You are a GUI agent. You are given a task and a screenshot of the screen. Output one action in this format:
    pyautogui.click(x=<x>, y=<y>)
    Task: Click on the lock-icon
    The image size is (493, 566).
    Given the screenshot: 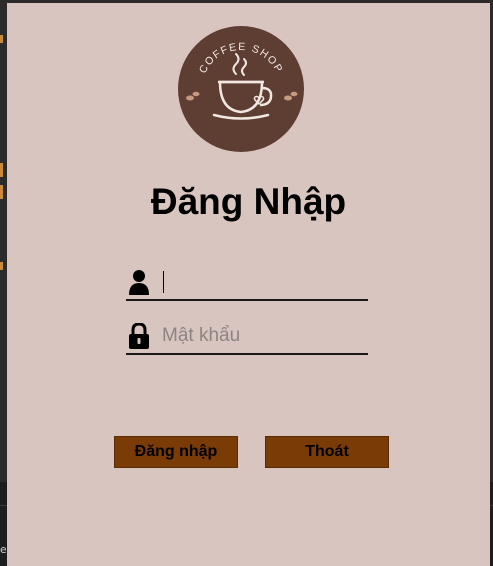 What is the action you would take?
    pyautogui.click(x=139, y=336)
    